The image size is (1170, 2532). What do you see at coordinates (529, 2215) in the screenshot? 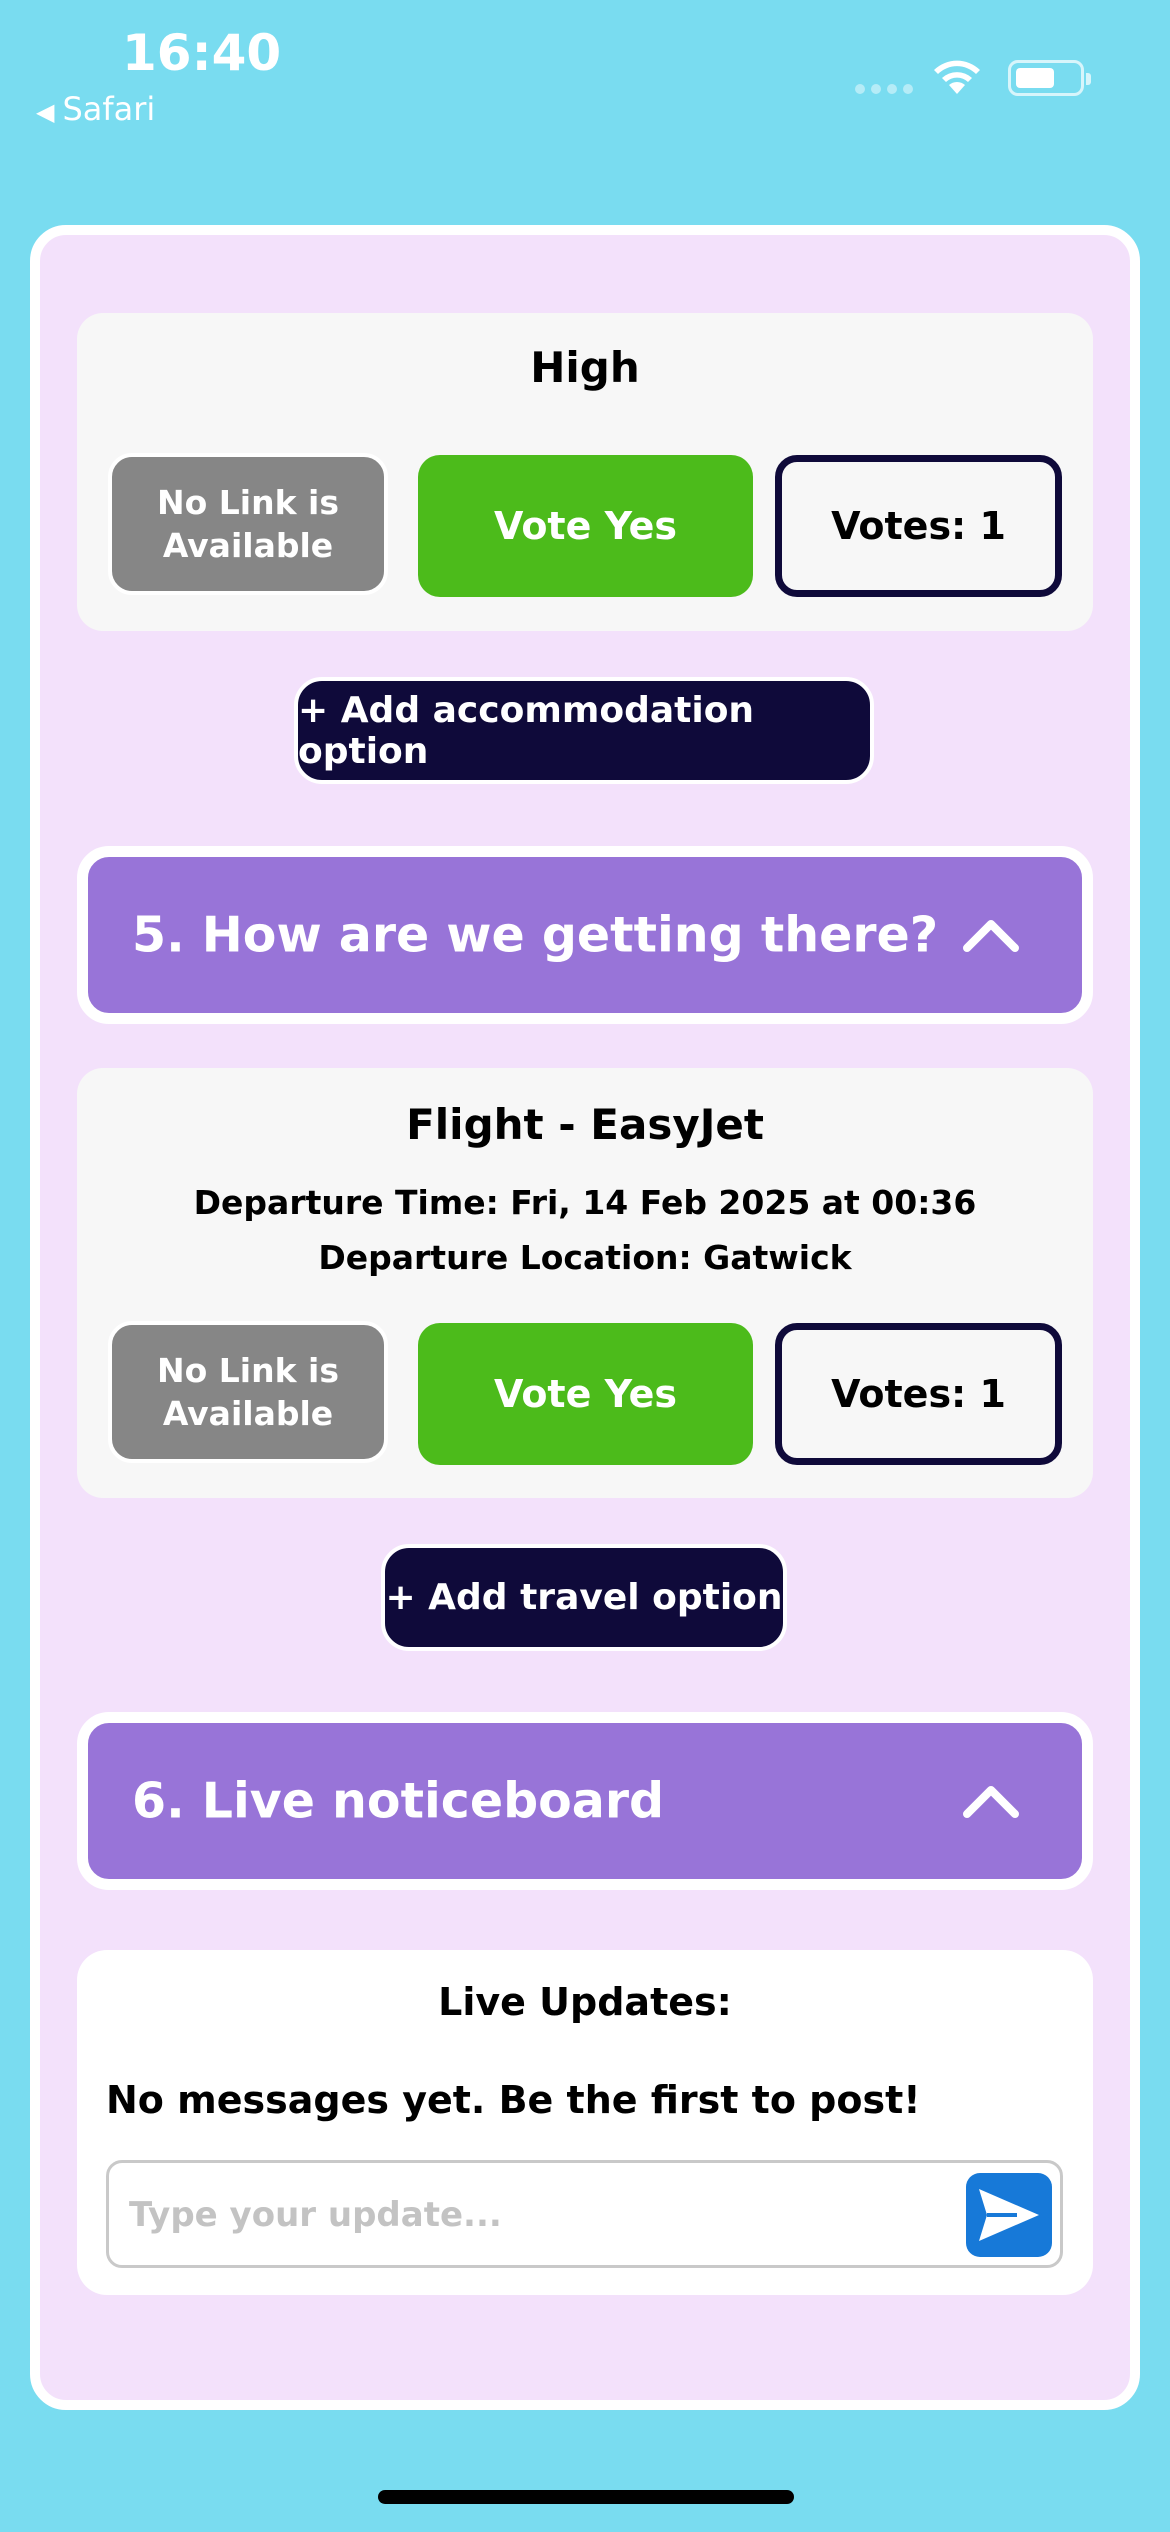
I see `update-input` at bounding box center [529, 2215].